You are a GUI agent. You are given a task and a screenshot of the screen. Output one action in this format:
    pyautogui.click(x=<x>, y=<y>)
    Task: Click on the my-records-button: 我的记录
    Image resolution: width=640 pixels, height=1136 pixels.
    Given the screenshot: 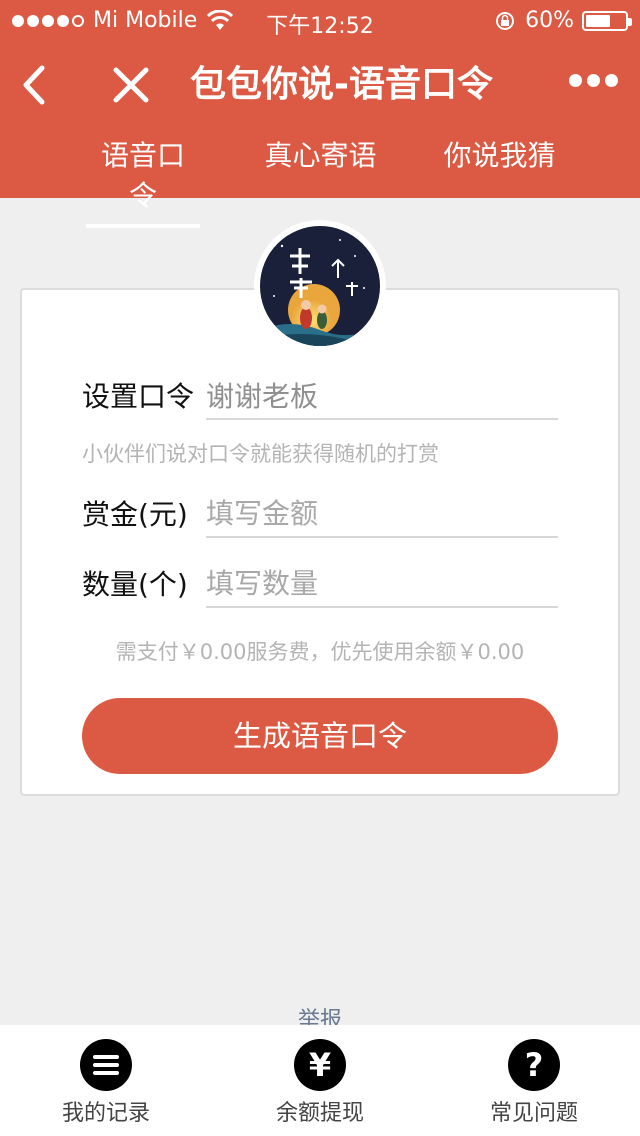 What is the action you would take?
    pyautogui.click(x=106, y=1083)
    